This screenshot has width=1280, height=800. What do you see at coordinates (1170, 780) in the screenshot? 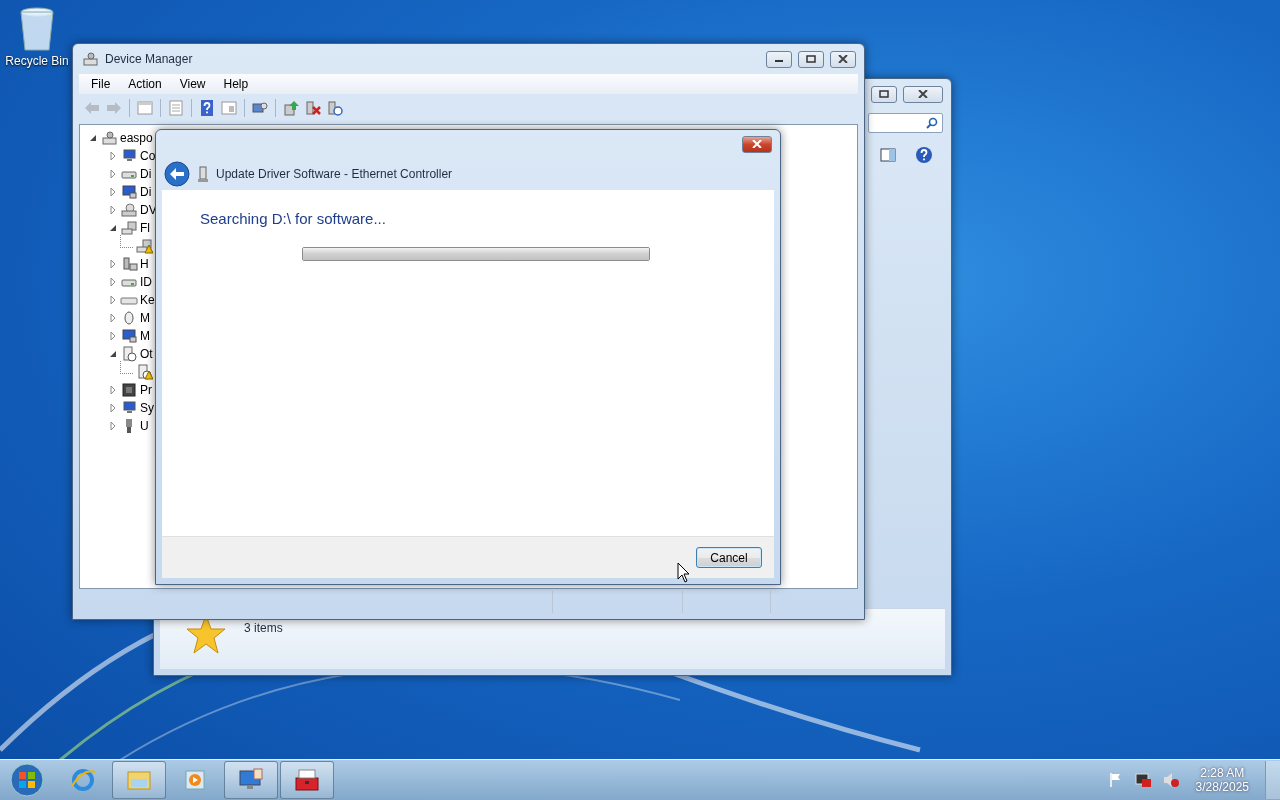
I see `speaker-muted-icon` at bounding box center [1170, 780].